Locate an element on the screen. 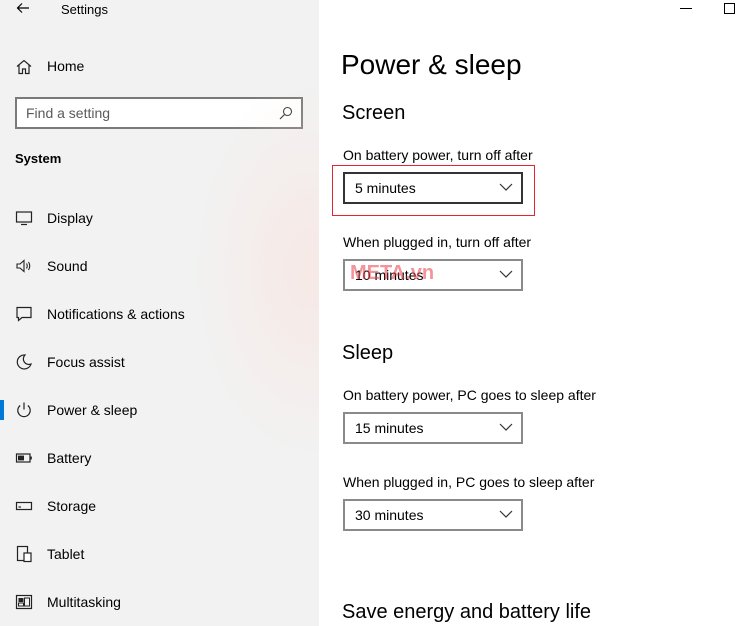 The width and height of the screenshot is (752, 626). screen-battery-dropdown: 5 minutes is located at coordinates (433, 188).